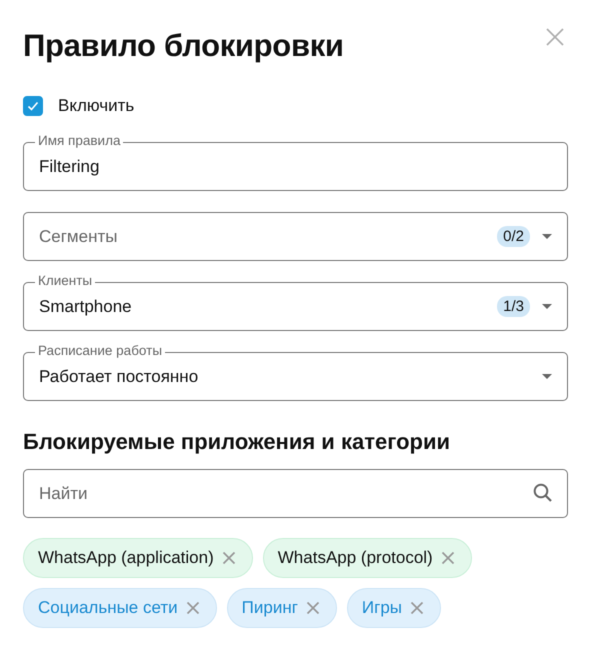 This screenshot has width=589, height=647. Describe the element at coordinates (543, 493) in the screenshot. I see `search-icon` at that location.